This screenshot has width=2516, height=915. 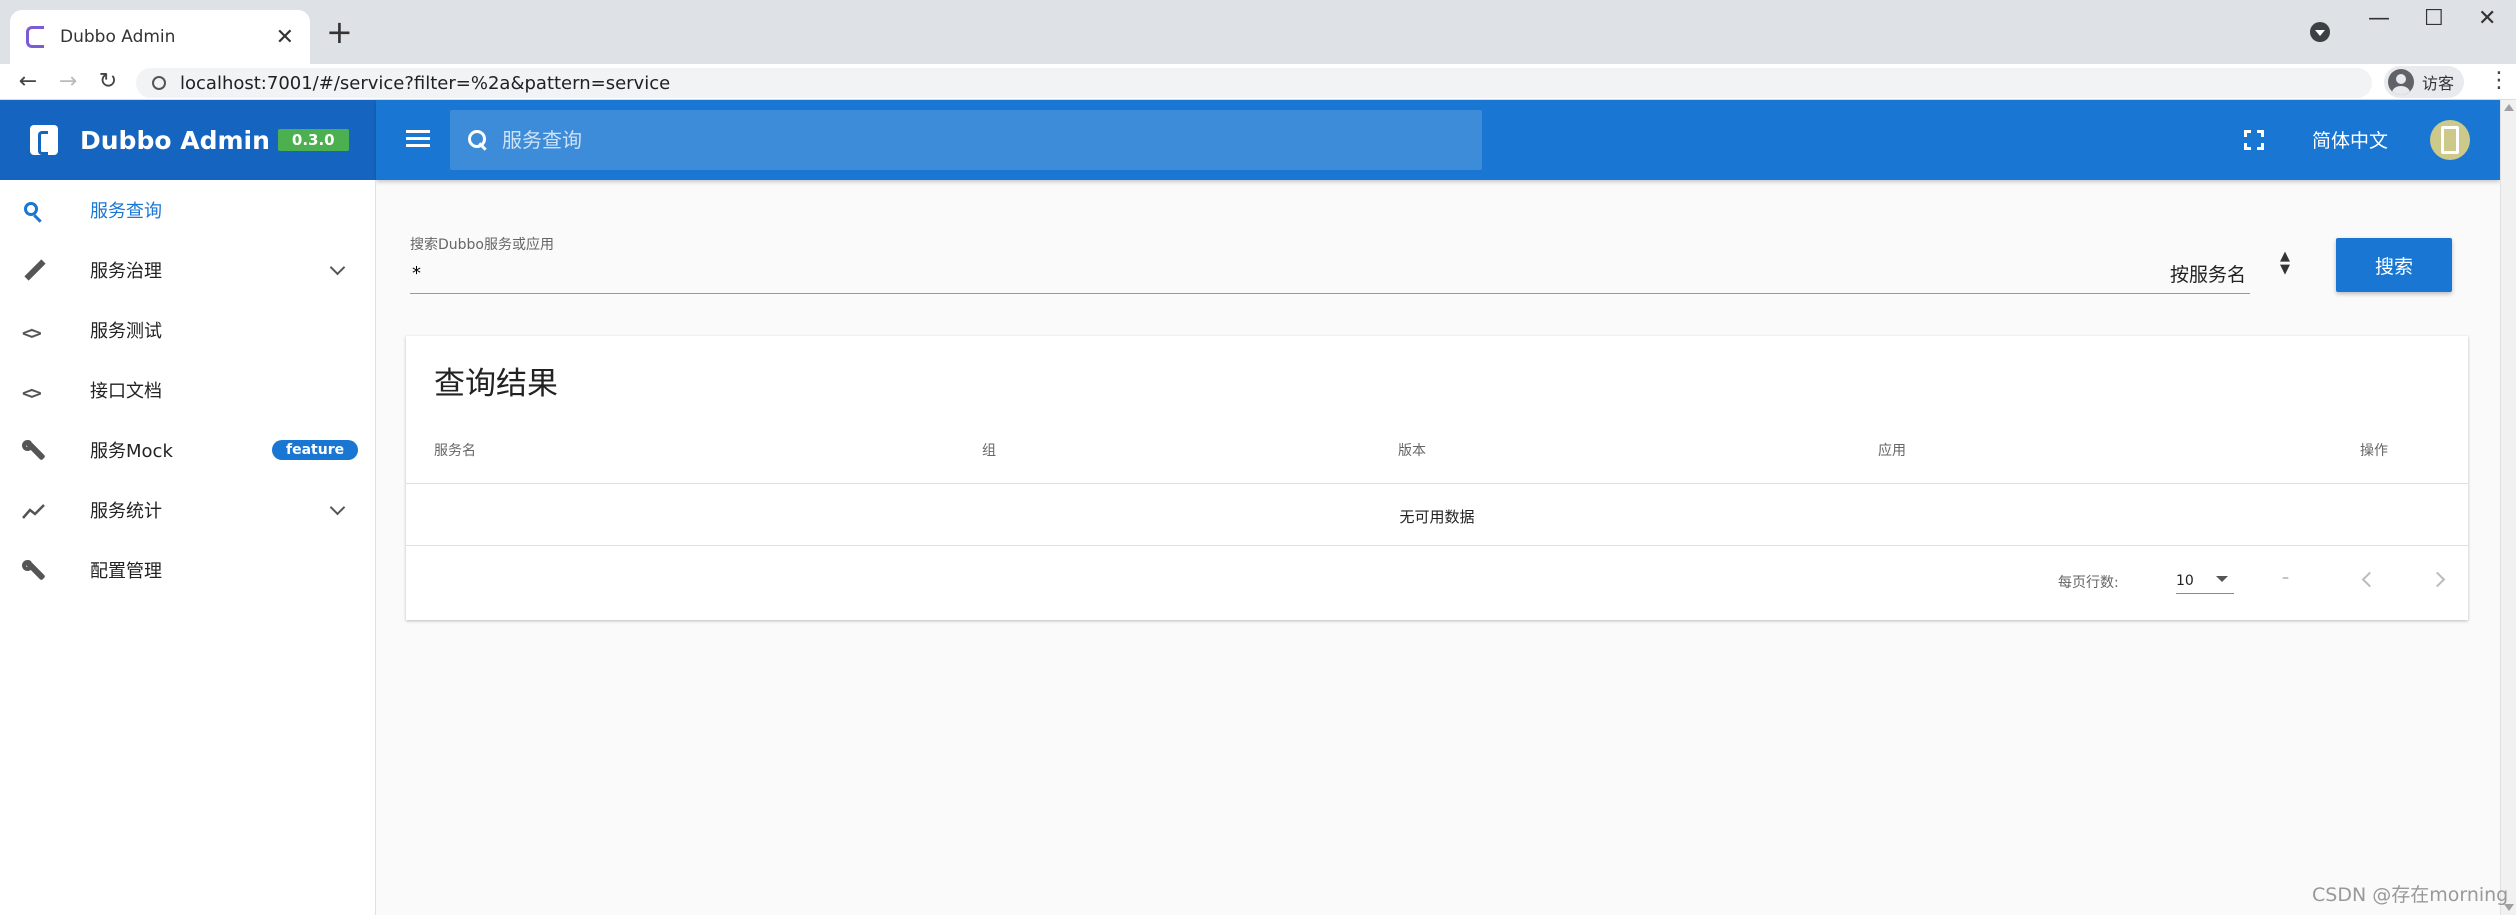 I want to click on hamburger-menu-icon, so click(x=418, y=139).